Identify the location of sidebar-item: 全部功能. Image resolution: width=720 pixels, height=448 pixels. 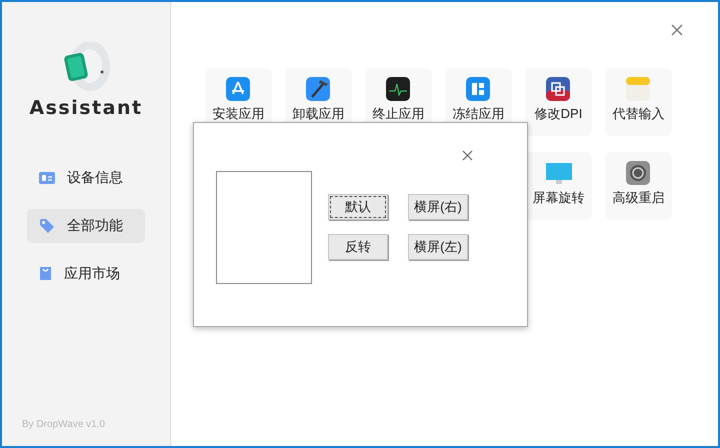
(86, 225).